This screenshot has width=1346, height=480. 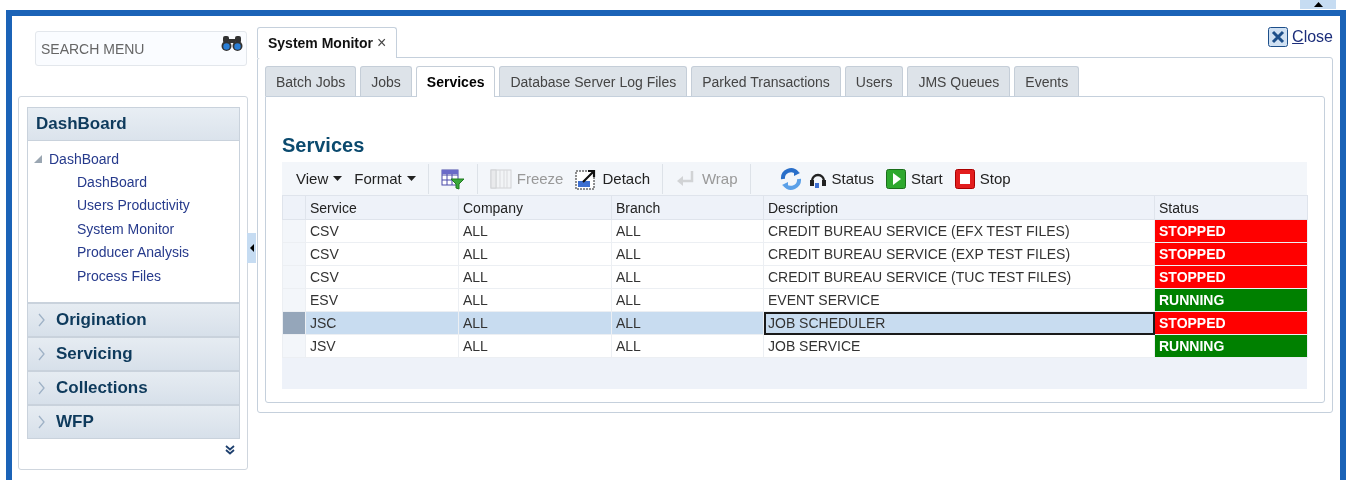 I want to click on table-cell: JOB SERVICE, so click(x=959, y=346).